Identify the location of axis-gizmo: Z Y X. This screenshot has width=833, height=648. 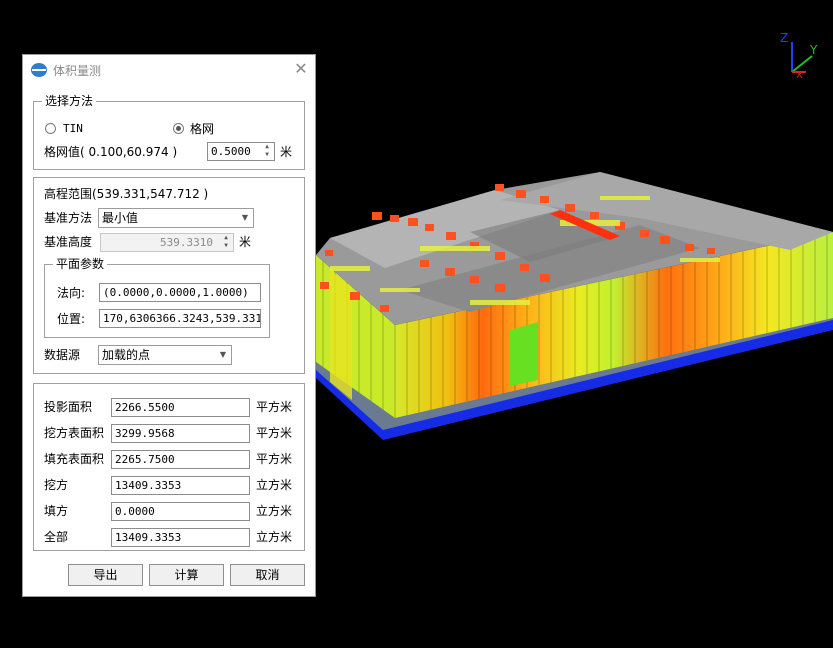
(799, 56).